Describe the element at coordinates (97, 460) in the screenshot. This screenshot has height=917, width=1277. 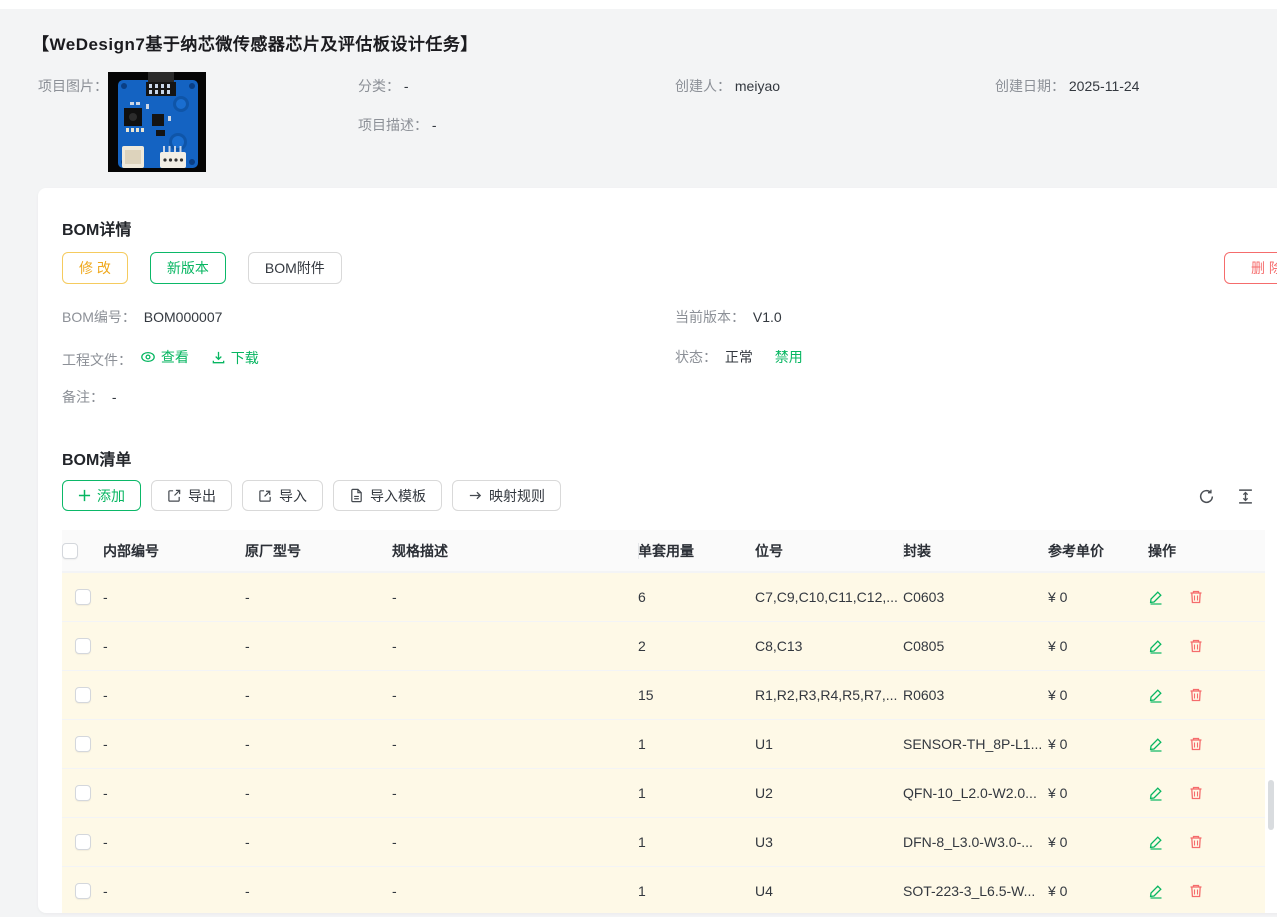
I see `bom-list-title: BOM清单` at that location.